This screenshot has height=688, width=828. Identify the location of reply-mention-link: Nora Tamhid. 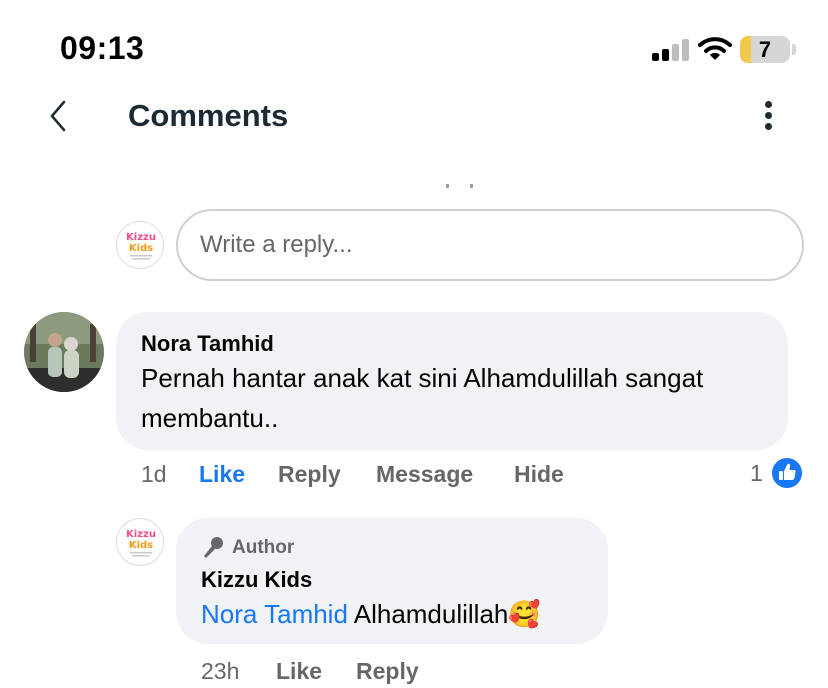
(274, 614).